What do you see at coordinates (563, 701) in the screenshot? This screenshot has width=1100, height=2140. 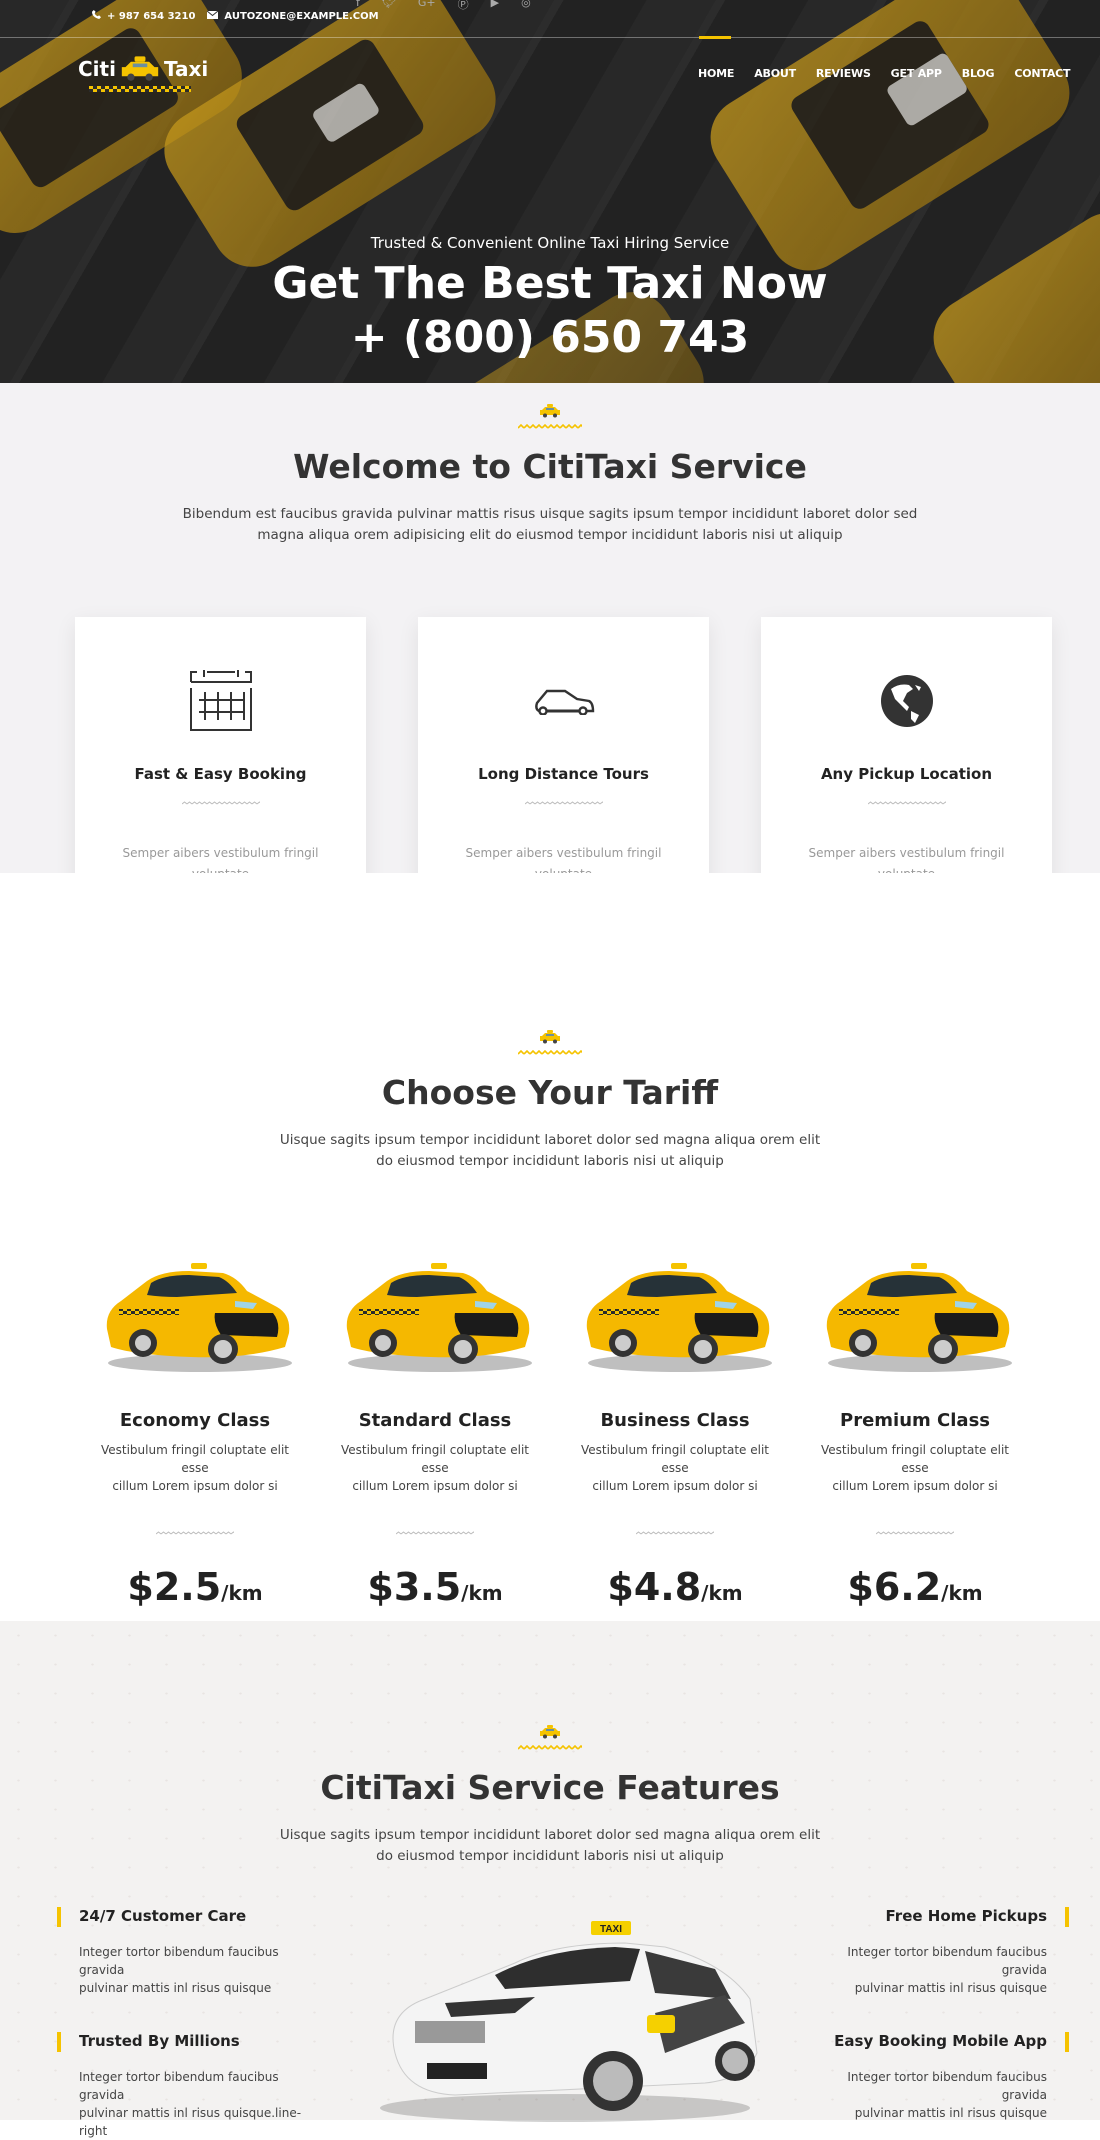 I see `car-icon` at bounding box center [563, 701].